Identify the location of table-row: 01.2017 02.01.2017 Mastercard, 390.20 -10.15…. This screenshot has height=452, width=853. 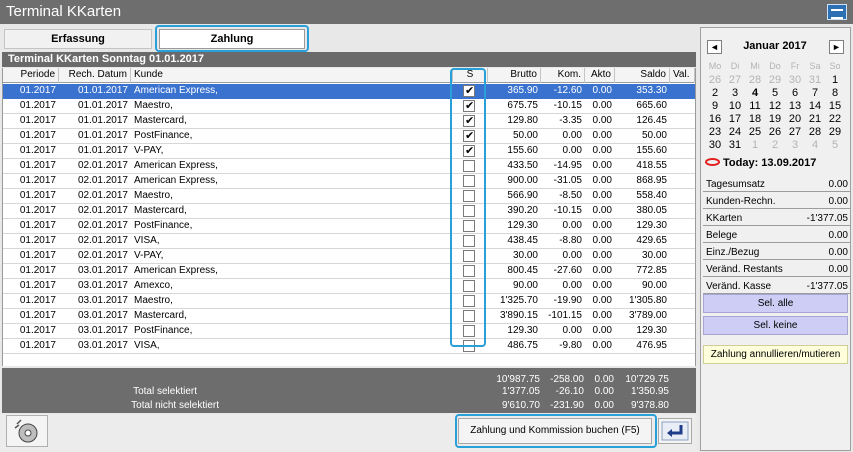
(349, 211).